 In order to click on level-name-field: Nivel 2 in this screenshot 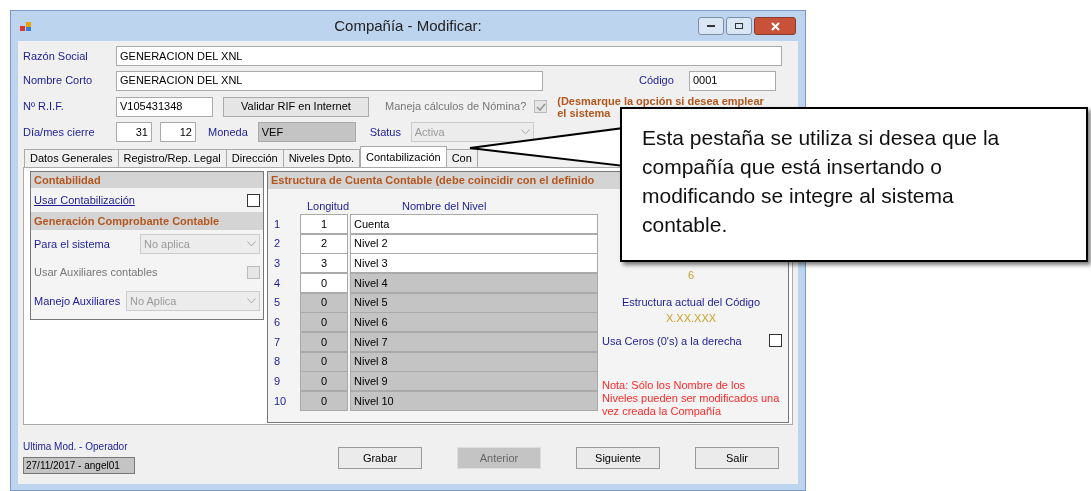, I will do `click(474, 243)`.